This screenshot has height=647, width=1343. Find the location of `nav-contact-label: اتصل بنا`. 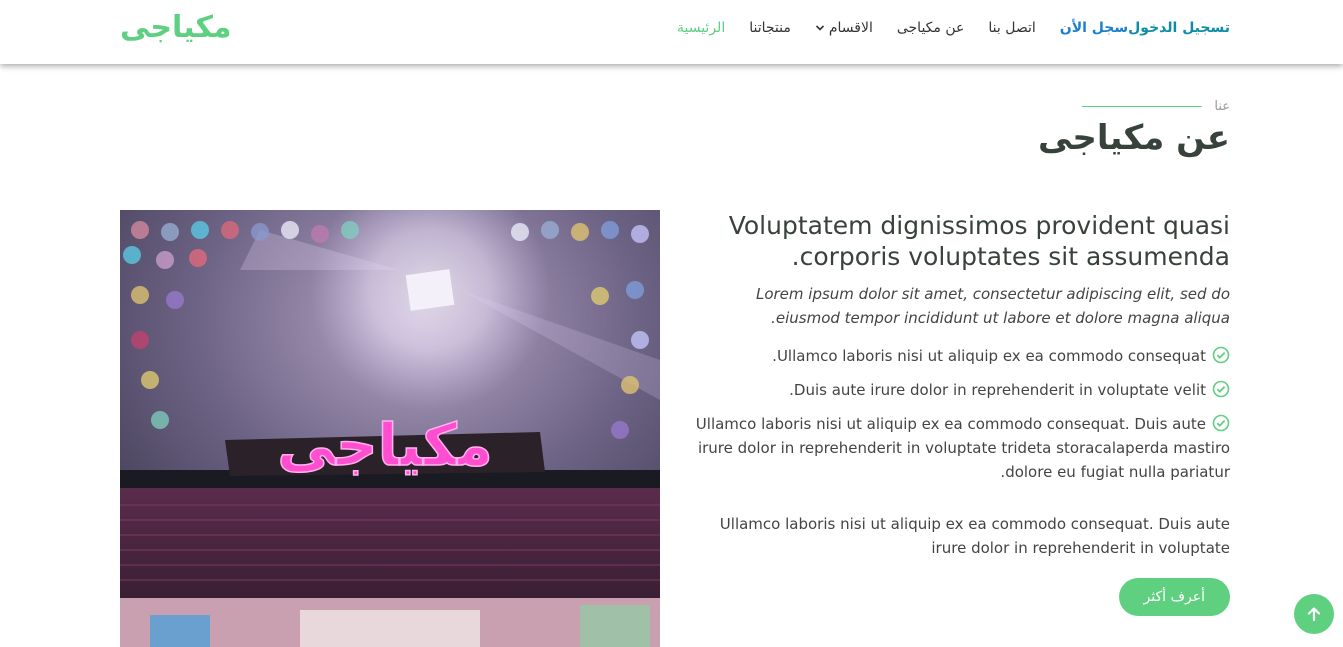

nav-contact-label: اتصل بنا is located at coordinates (1012, 28).